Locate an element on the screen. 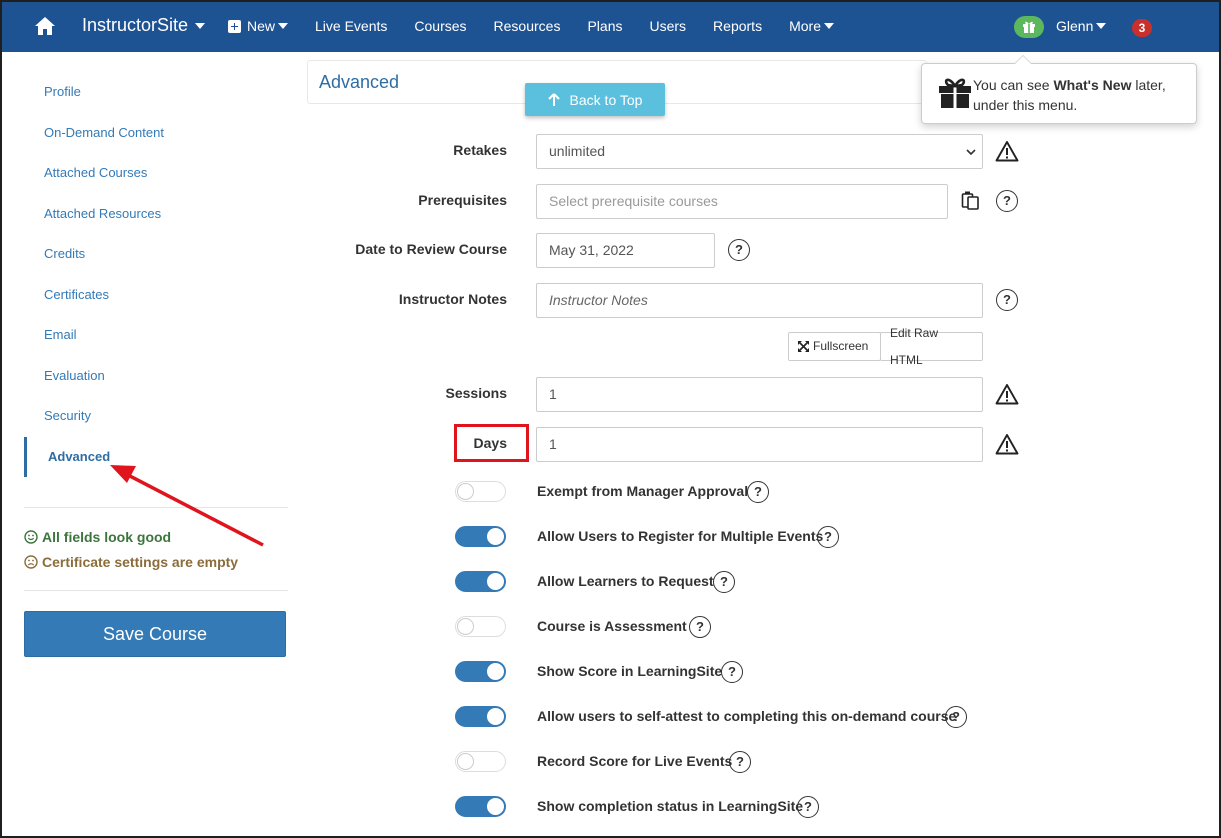 This screenshot has width=1221, height=838. toggle-exempt-manager-approval is located at coordinates (480, 491).